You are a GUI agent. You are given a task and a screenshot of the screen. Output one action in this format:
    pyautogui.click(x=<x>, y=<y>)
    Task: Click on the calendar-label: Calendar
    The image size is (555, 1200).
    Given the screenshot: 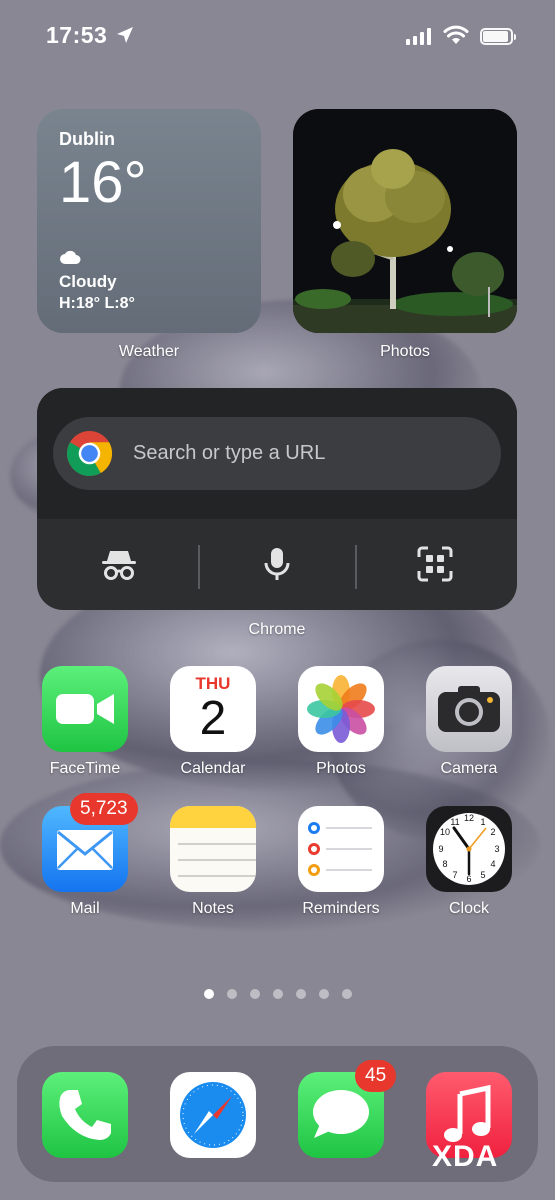 What is the action you would take?
    pyautogui.click(x=213, y=768)
    